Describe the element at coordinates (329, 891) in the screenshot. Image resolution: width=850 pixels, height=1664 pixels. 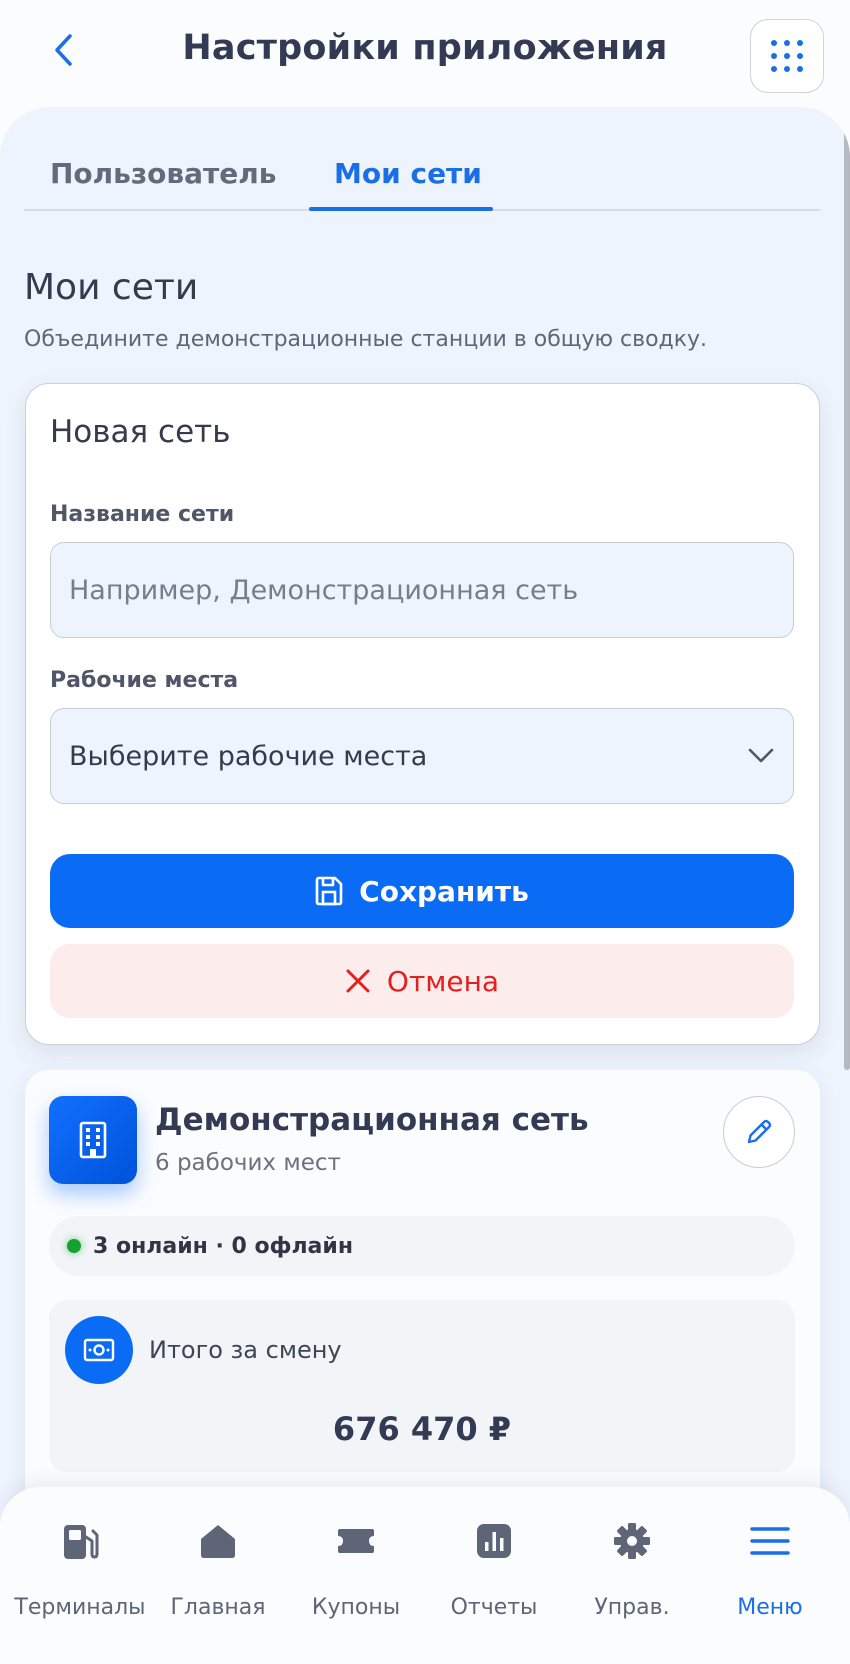
I see `floppy-disk-icon` at that location.